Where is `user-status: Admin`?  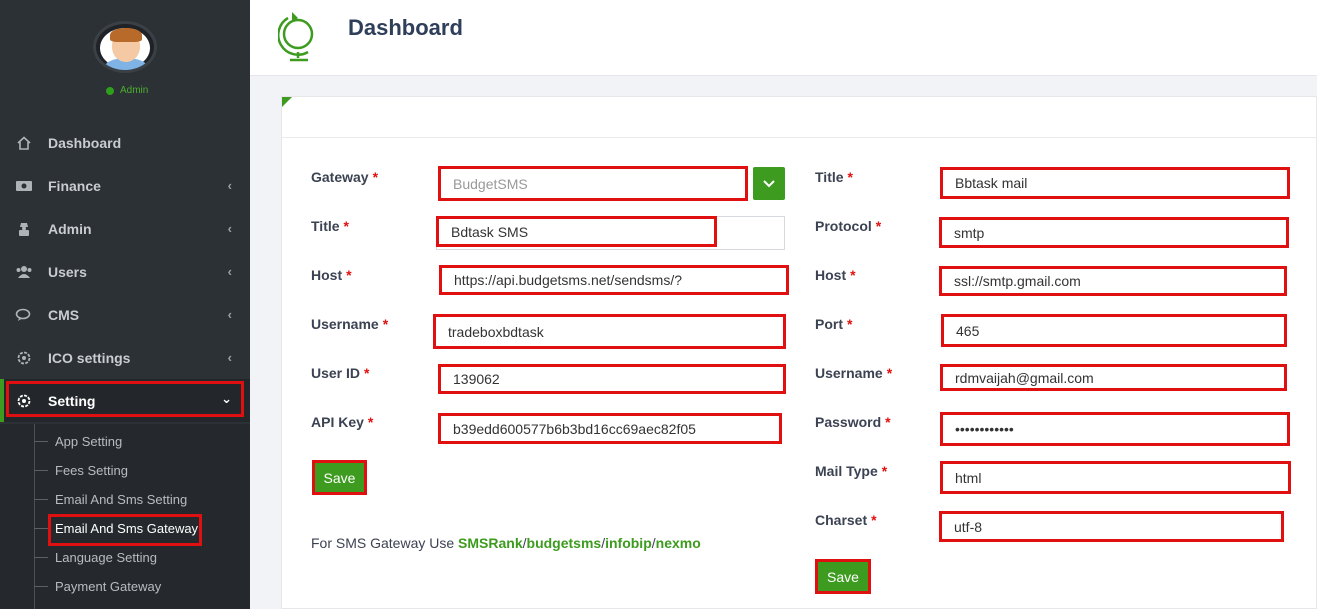 user-status: Admin is located at coordinates (127, 90).